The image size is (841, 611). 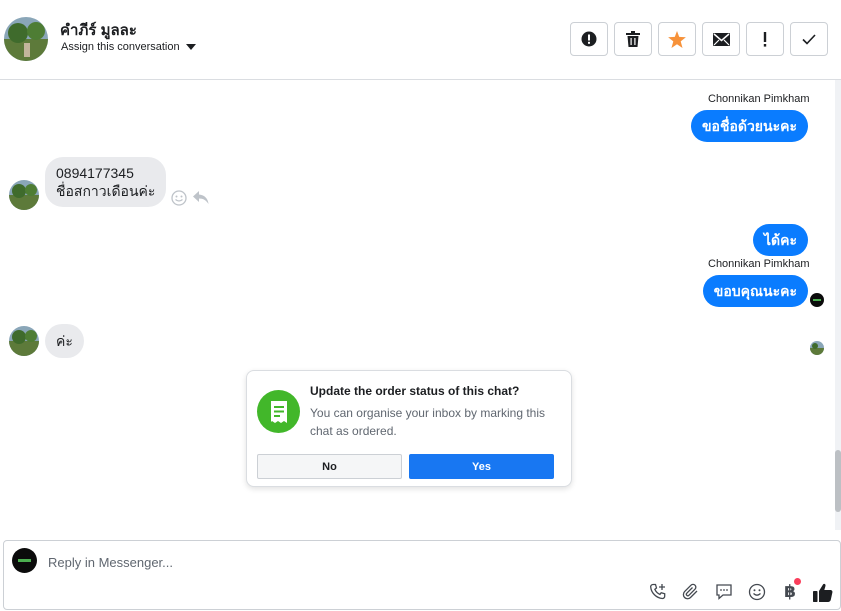 I want to click on yes-button: Yes, so click(x=481, y=466).